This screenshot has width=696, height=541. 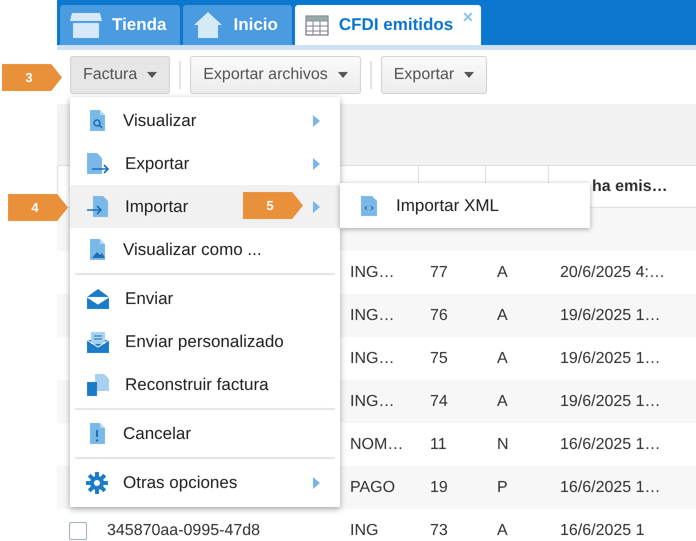 I want to click on table-cell: 75, so click(x=439, y=359).